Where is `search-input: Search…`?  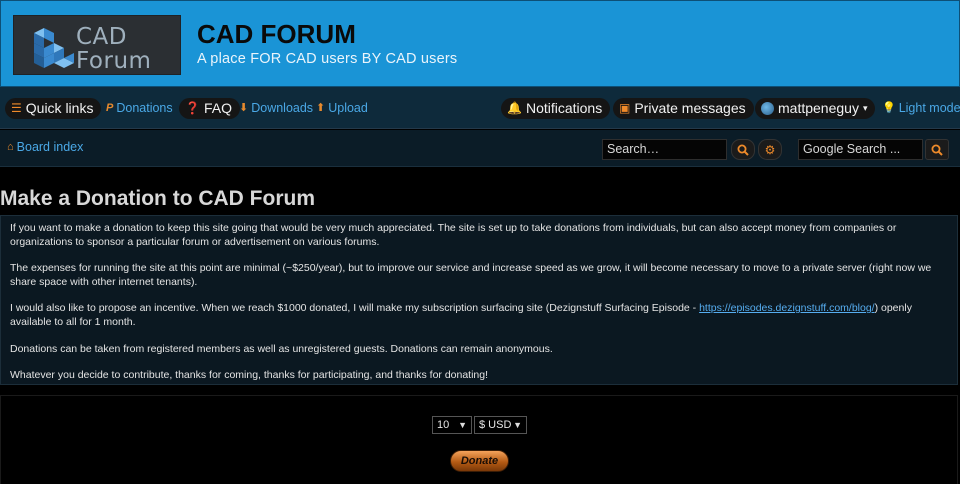 search-input: Search… is located at coordinates (664, 149).